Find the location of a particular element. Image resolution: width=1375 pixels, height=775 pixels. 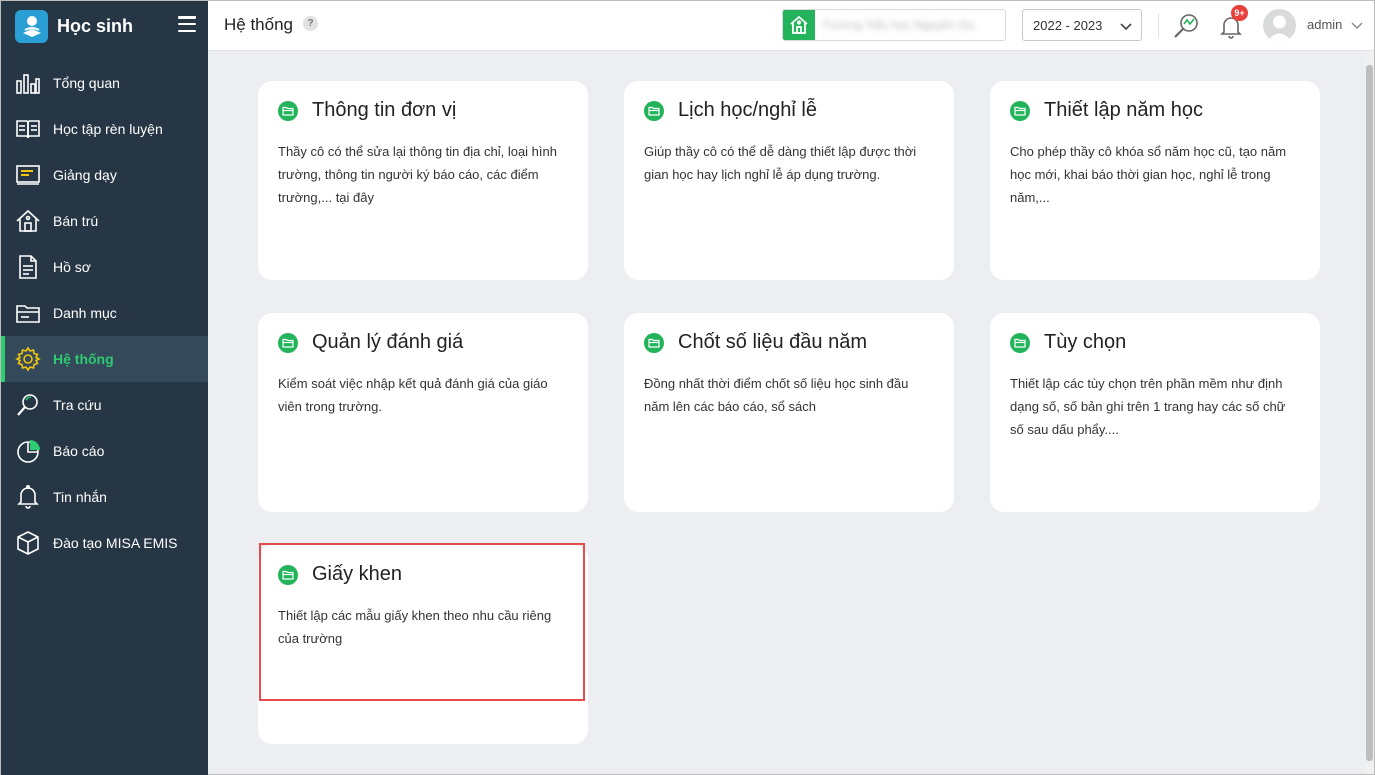

sidebar-item-giang-day: Giảng dạy is located at coordinates (104, 175).